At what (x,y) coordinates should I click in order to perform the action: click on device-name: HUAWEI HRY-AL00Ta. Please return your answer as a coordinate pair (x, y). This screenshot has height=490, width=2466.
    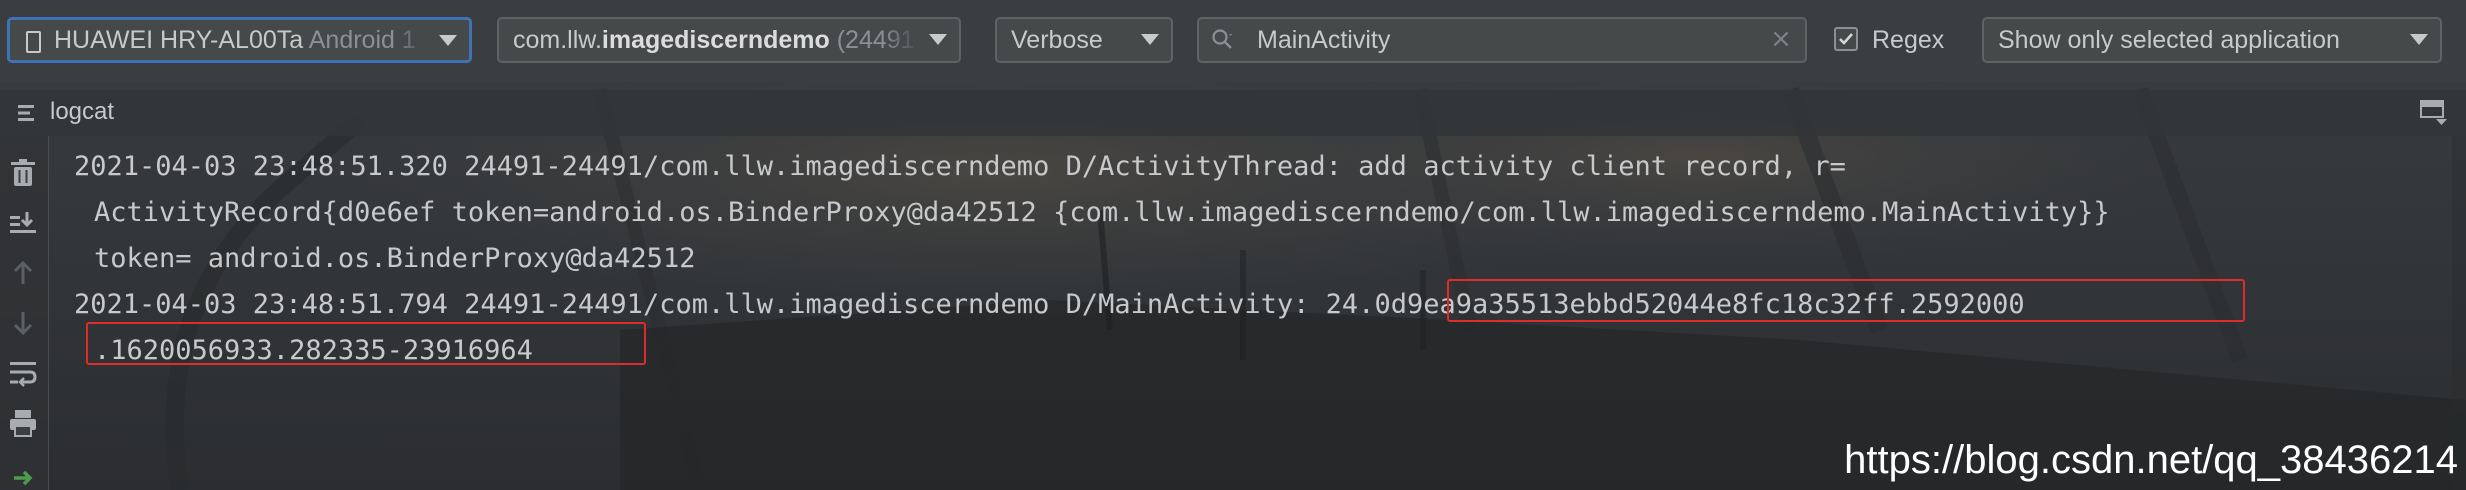
    Looking at the image, I should click on (179, 40).